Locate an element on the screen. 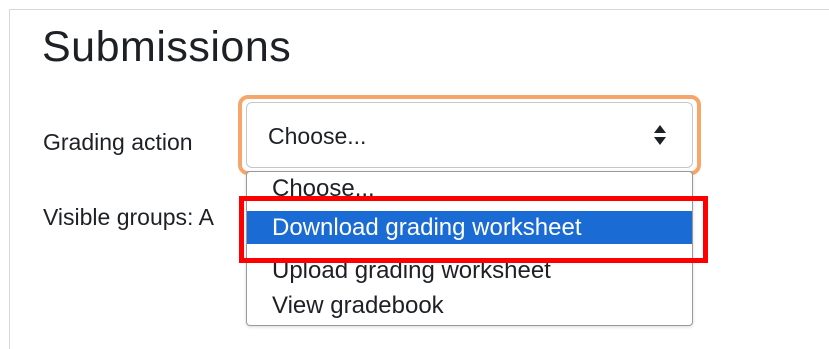 Image resolution: width=829 pixels, height=349 pixels. sort-arrows-icon is located at coordinates (660, 135).